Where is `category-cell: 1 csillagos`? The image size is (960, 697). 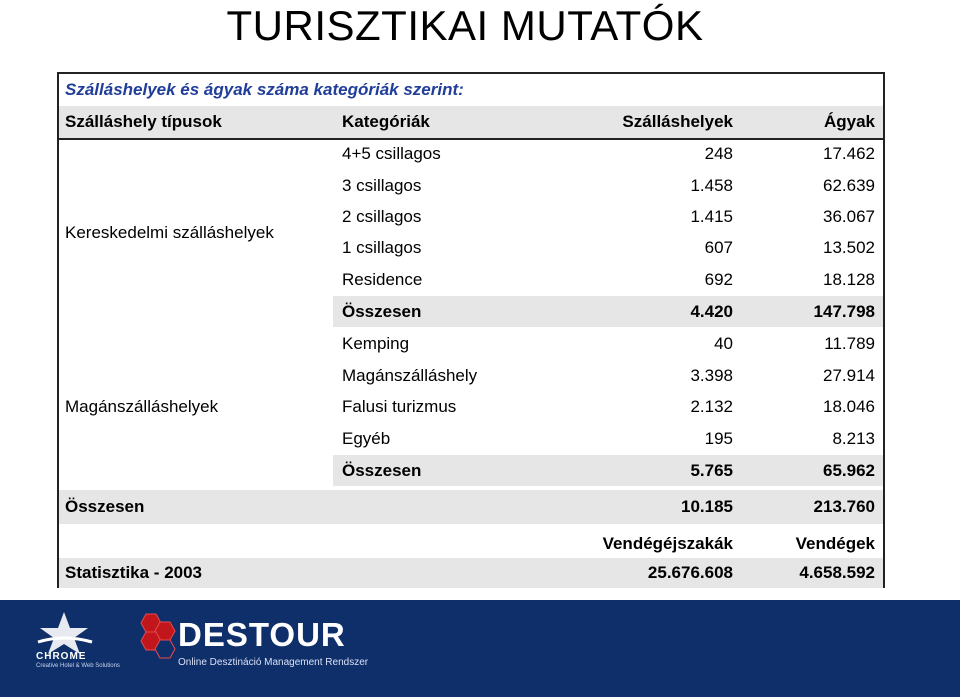
category-cell: 1 csillagos is located at coordinates (382, 247).